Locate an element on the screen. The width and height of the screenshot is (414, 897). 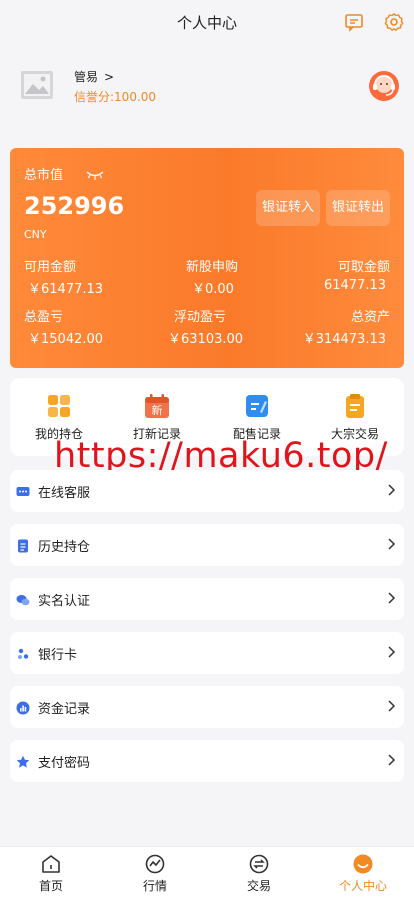
menu-item-label: 银行卡 is located at coordinates (58, 655).